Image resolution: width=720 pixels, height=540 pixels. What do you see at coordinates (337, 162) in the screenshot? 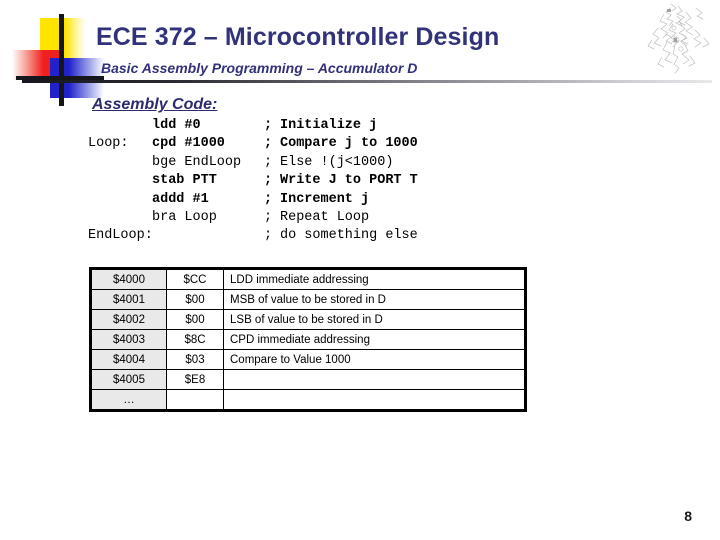
I see `code-comment: Else !(j<1000)` at bounding box center [337, 162].